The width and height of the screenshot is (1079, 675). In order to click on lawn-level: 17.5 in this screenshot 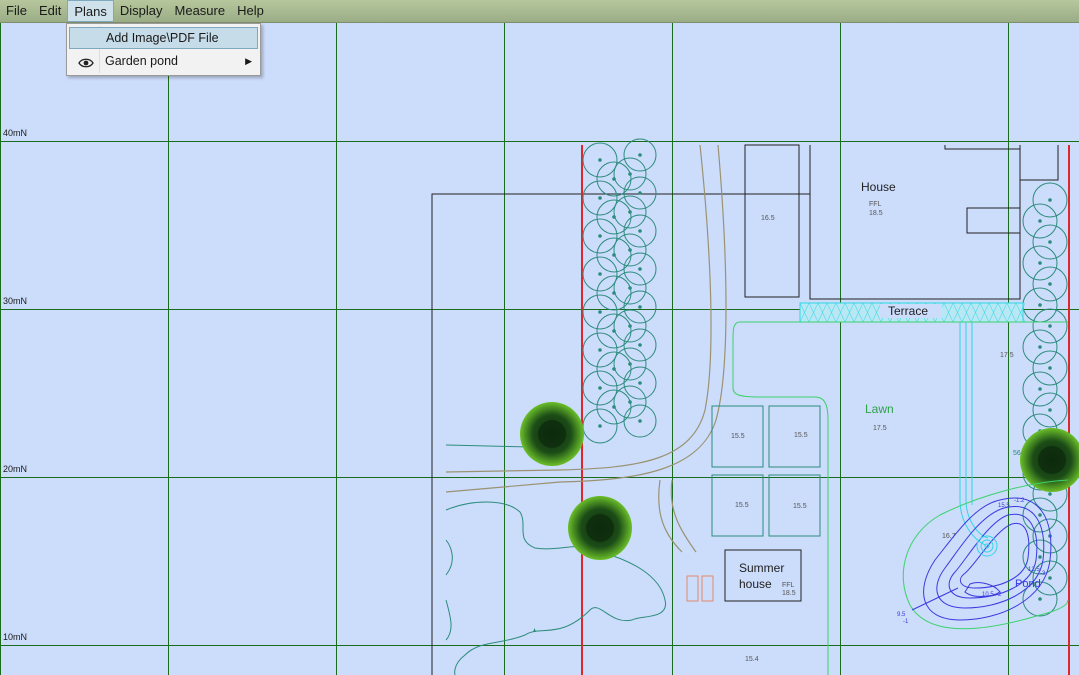, I will do `click(880, 428)`.